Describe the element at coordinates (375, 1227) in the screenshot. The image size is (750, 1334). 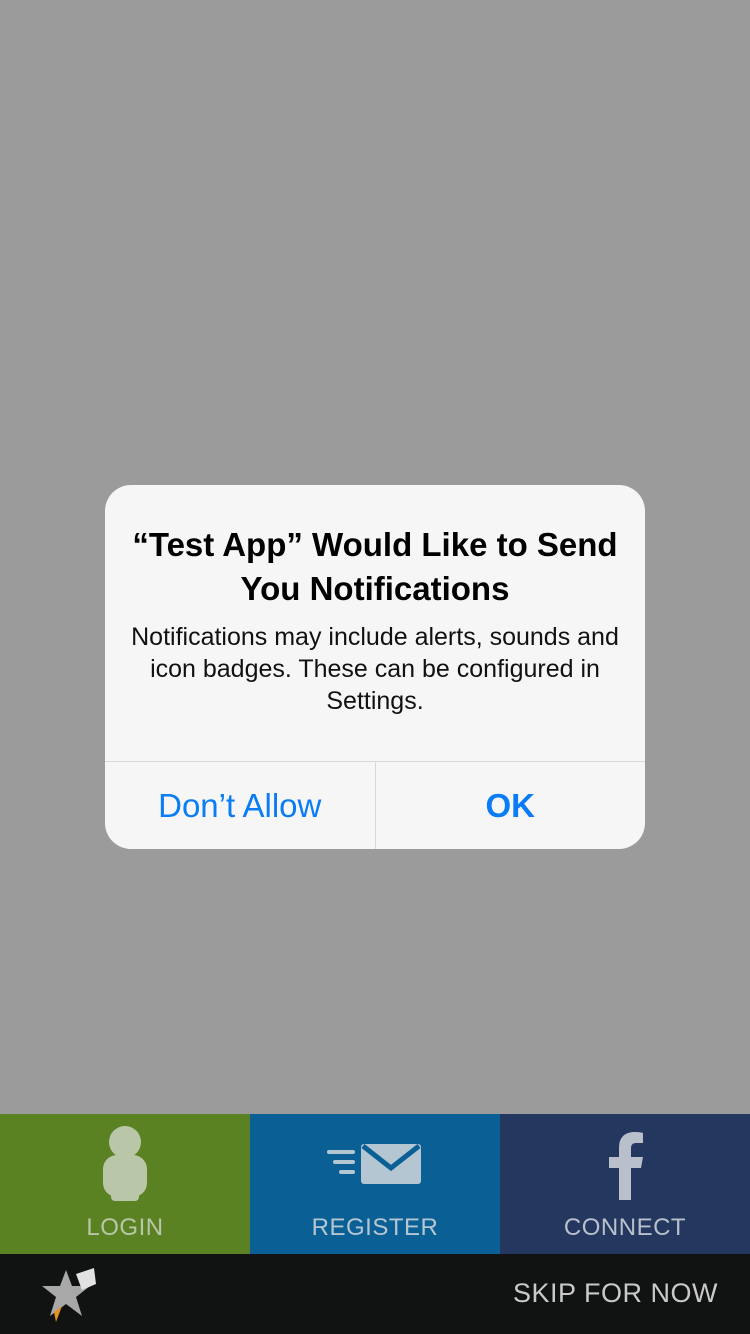
I see `register-label: REGISTER` at that location.